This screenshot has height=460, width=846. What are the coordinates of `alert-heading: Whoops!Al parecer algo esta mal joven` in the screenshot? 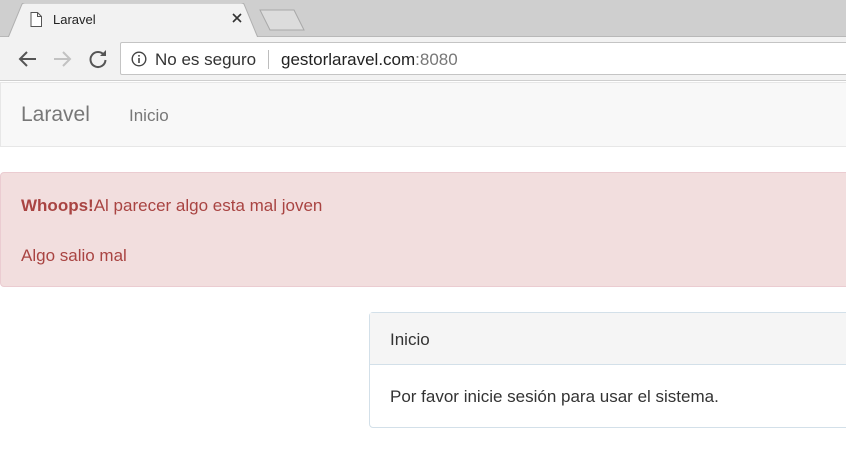 It's located at (171, 206).